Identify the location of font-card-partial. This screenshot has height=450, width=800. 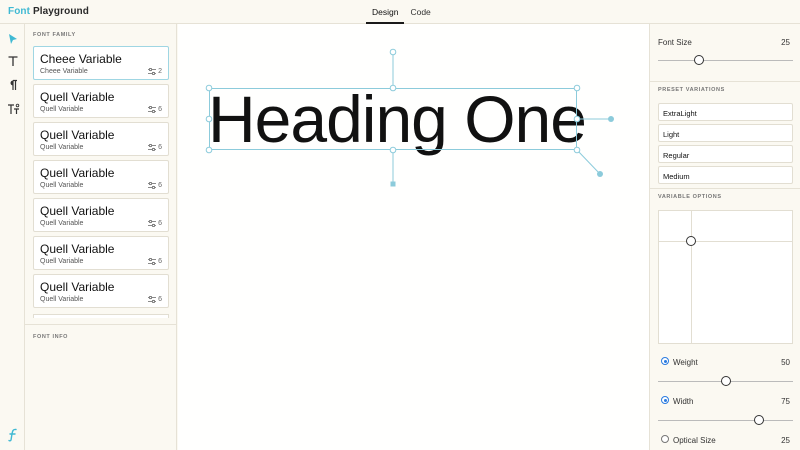
(101, 316).